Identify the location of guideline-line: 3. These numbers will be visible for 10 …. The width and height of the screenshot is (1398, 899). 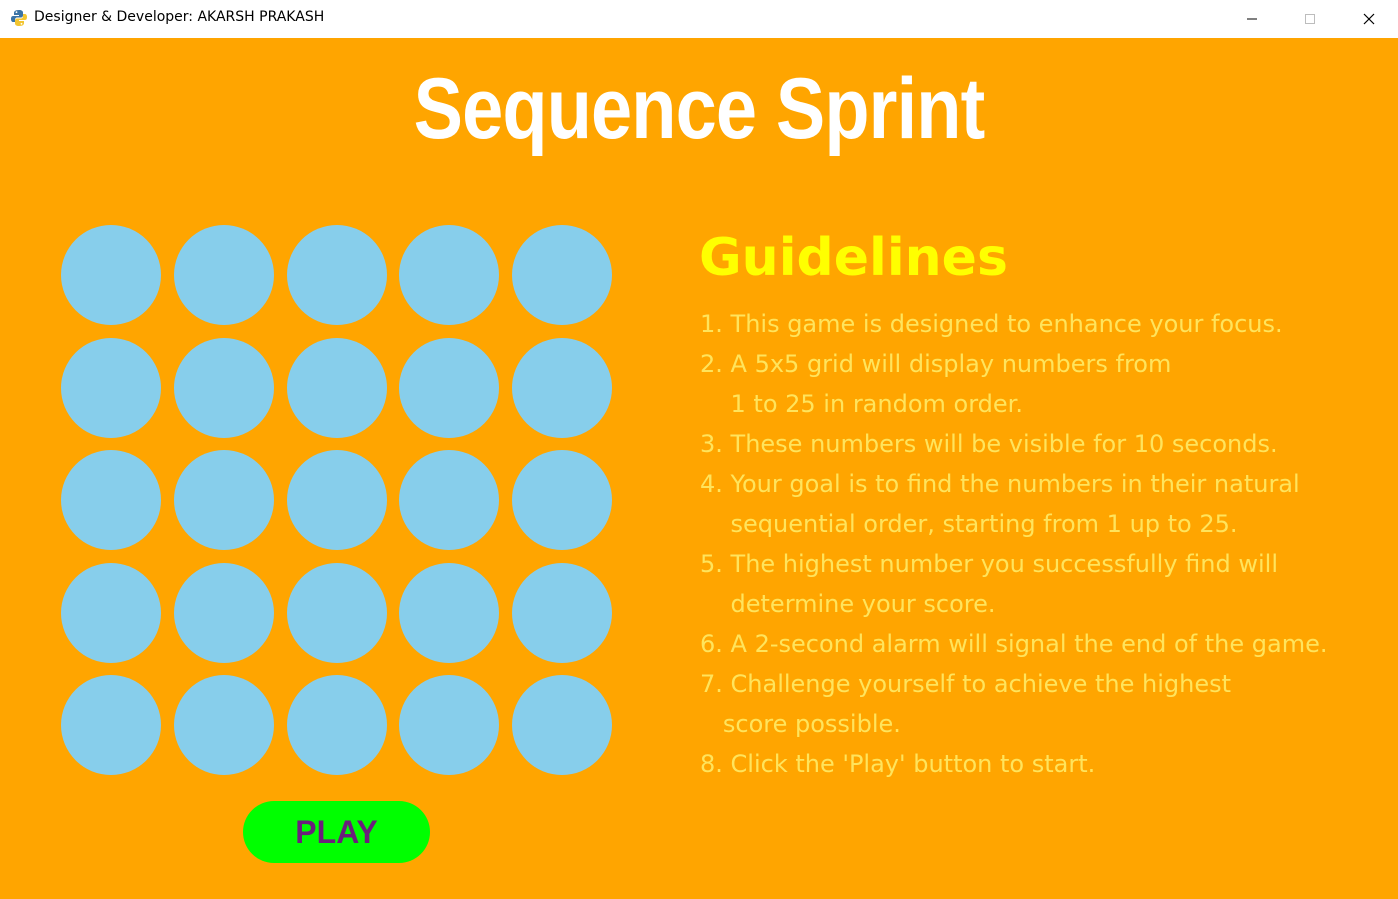
(989, 444).